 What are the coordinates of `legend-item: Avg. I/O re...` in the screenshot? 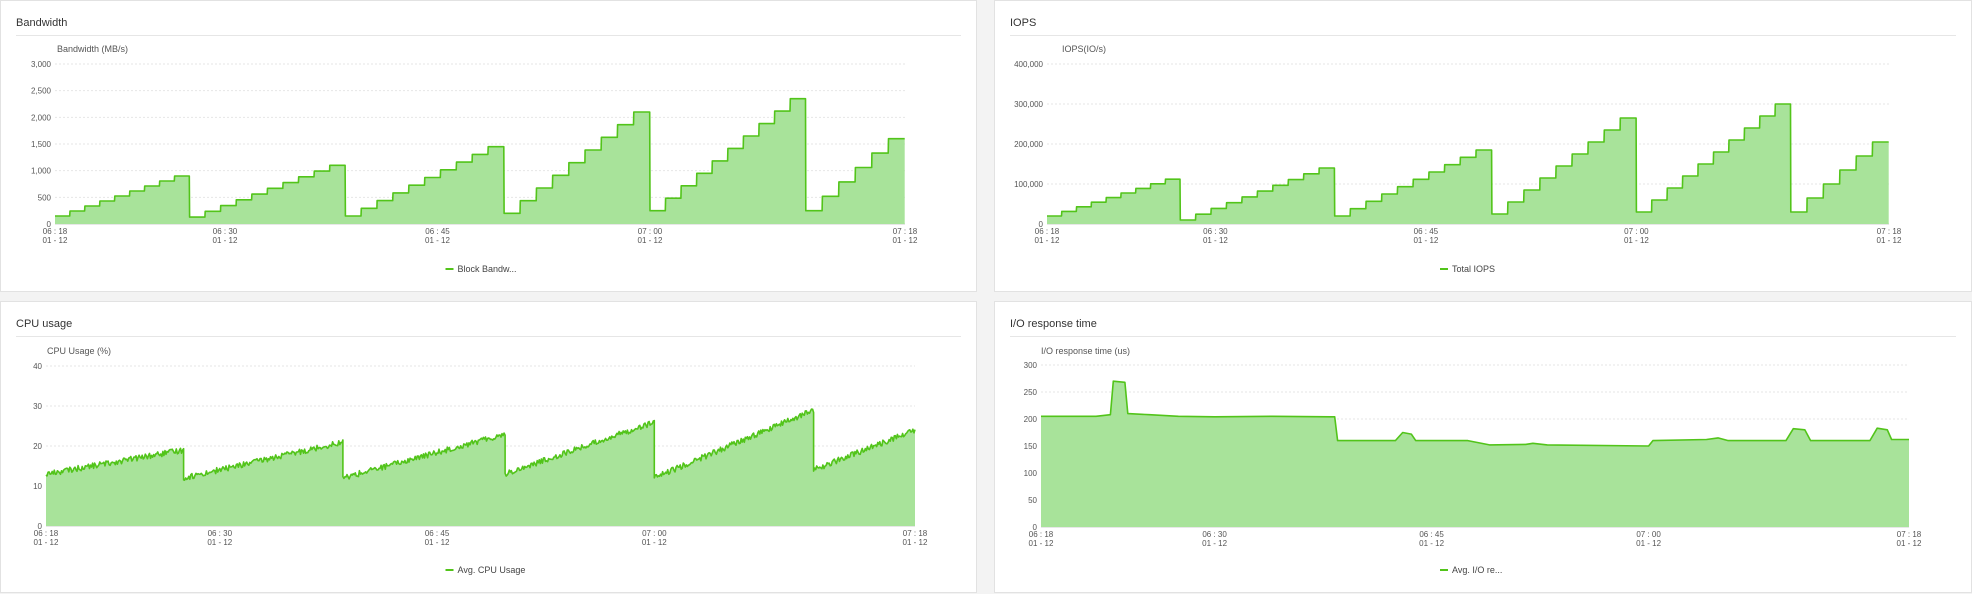 It's located at (1471, 570).